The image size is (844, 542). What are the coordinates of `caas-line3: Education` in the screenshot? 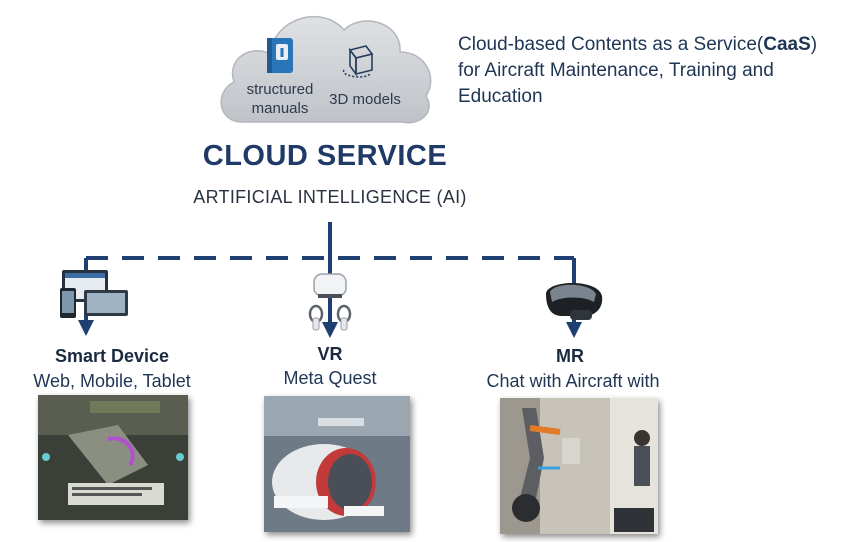 It's located at (500, 96).